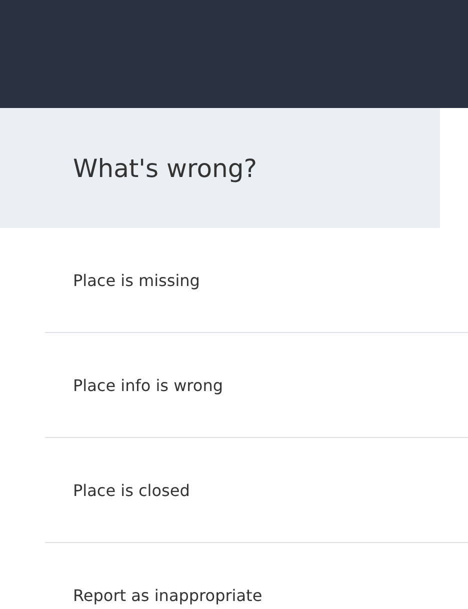 The height and width of the screenshot is (609, 468). Describe the element at coordinates (148, 385) in the screenshot. I see `option-item: Place info is wrong` at that location.